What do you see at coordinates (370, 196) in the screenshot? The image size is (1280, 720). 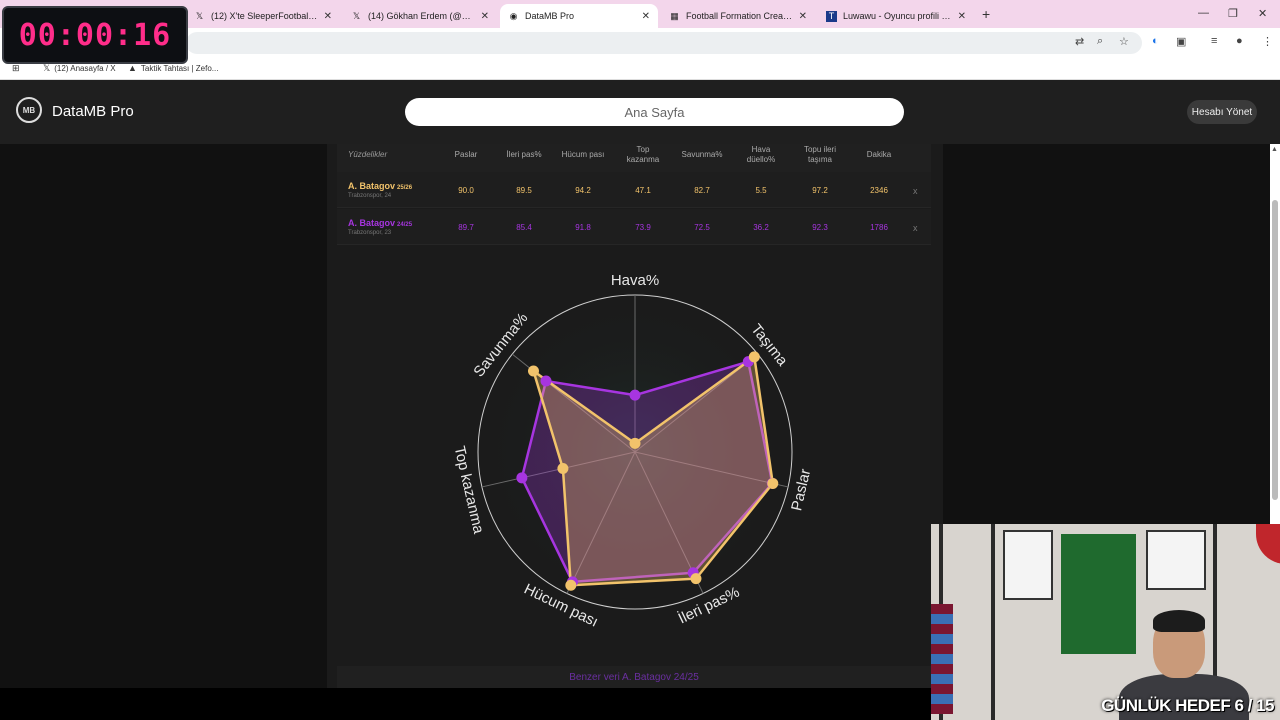 I see `player-team: Trabzonspor, 24` at bounding box center [370, 196].